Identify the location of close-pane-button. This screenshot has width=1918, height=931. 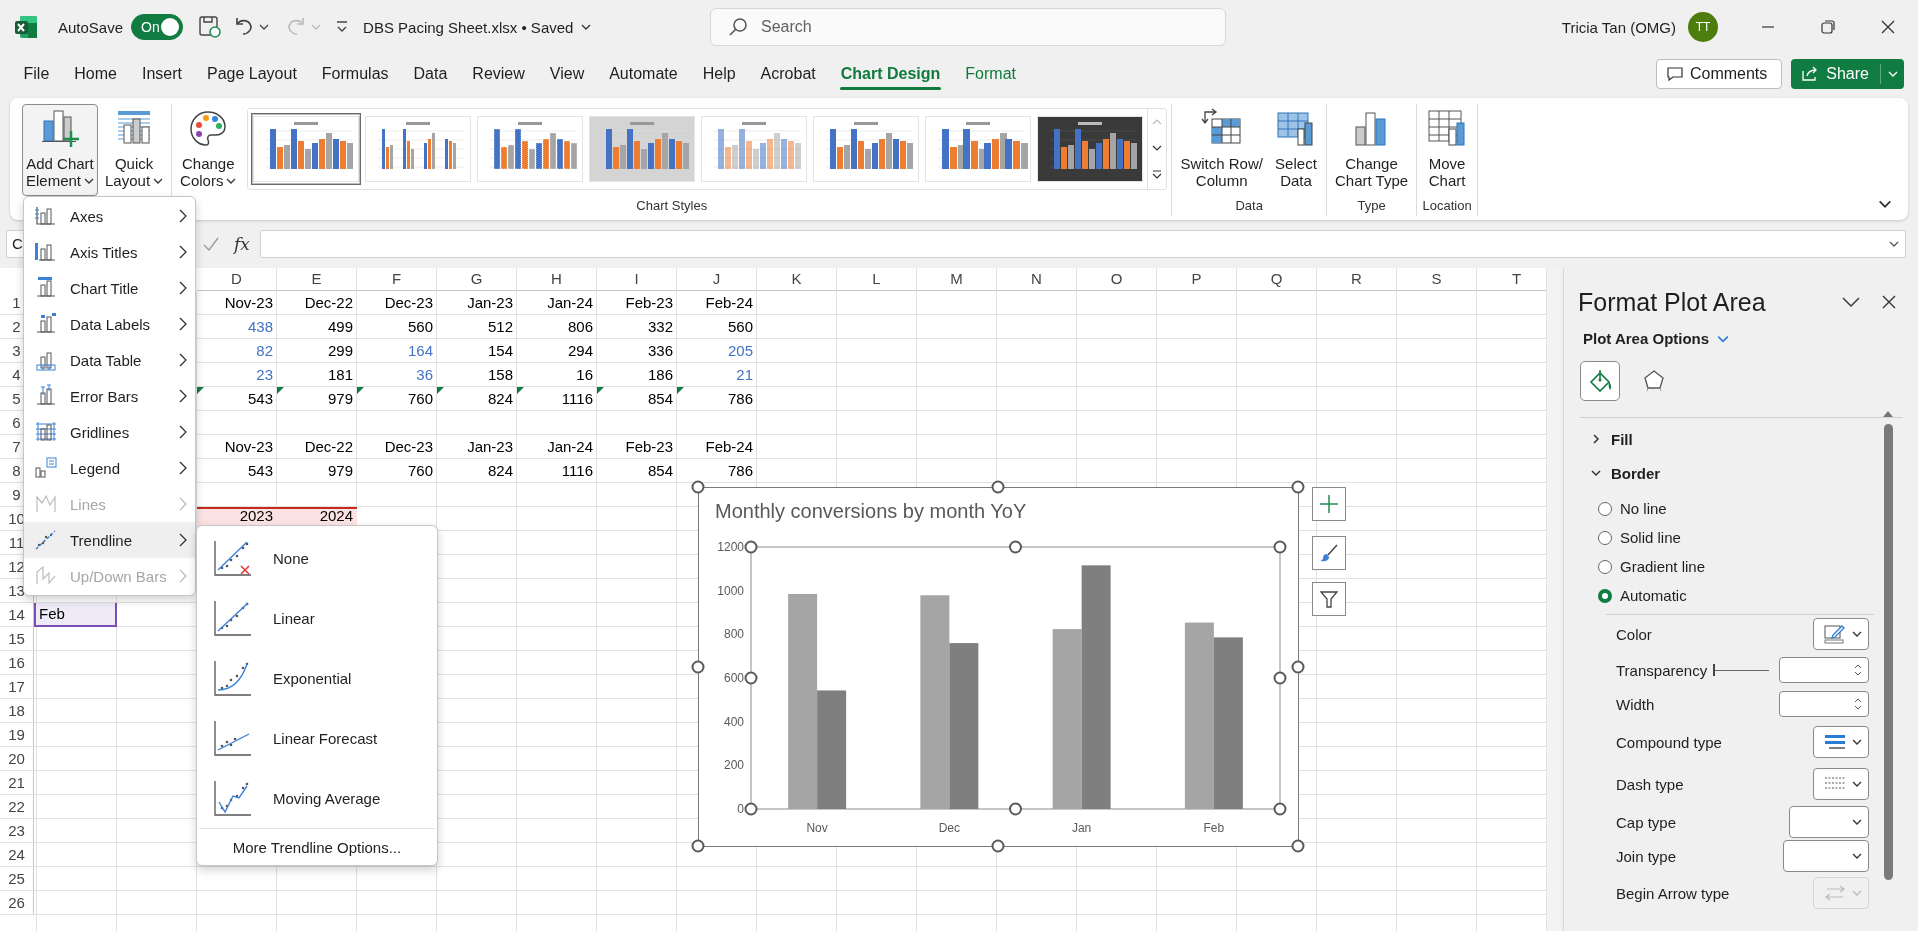
(1889, 302).